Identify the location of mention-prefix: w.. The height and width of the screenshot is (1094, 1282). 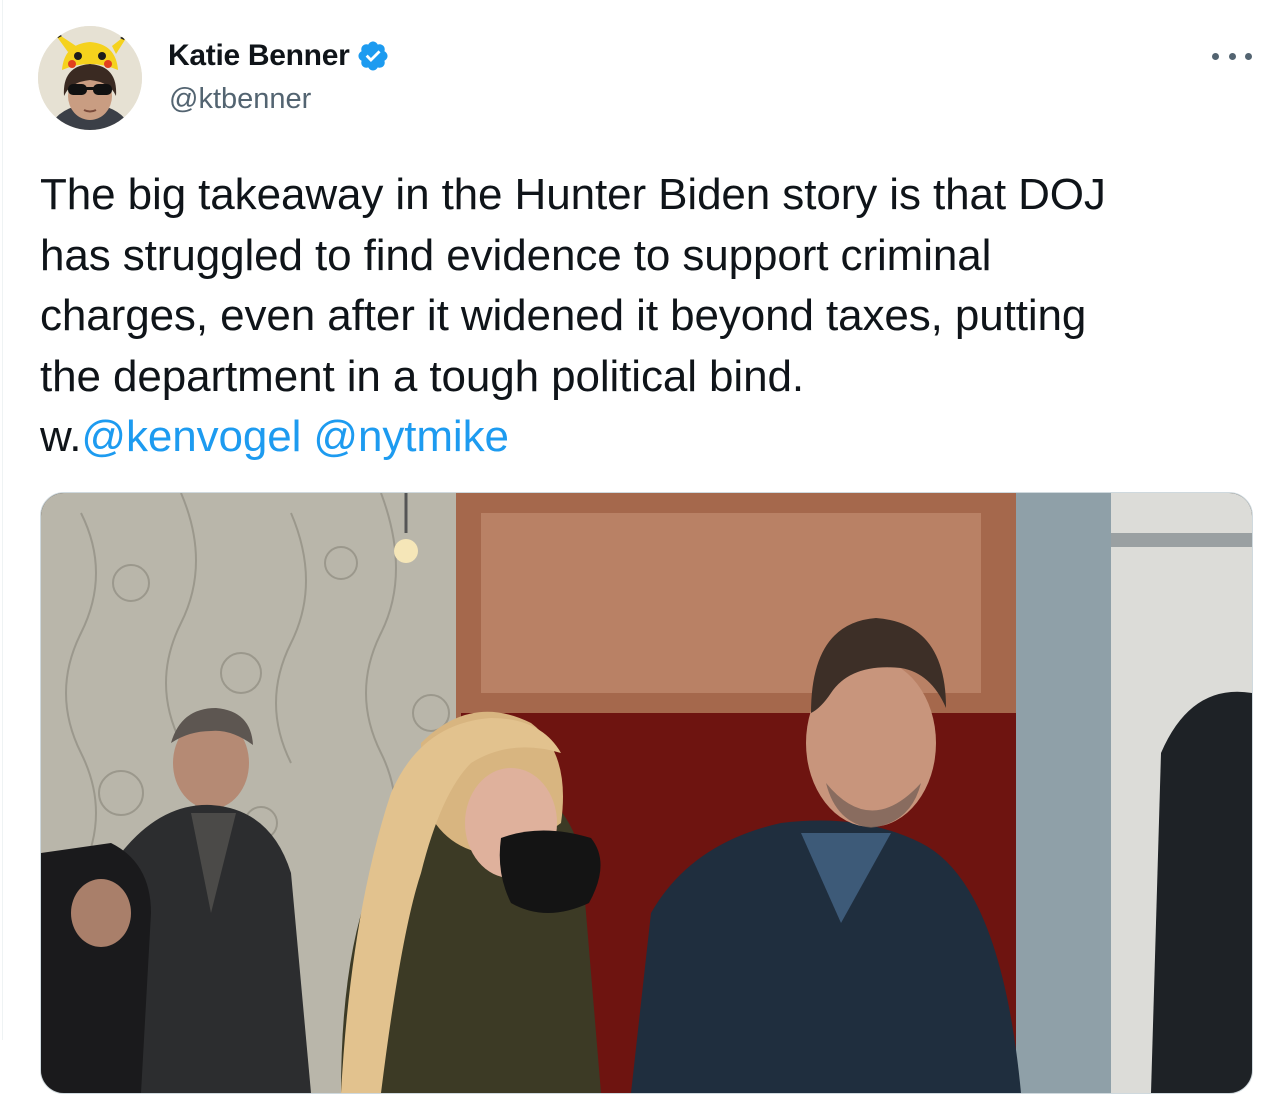
(61, 436).